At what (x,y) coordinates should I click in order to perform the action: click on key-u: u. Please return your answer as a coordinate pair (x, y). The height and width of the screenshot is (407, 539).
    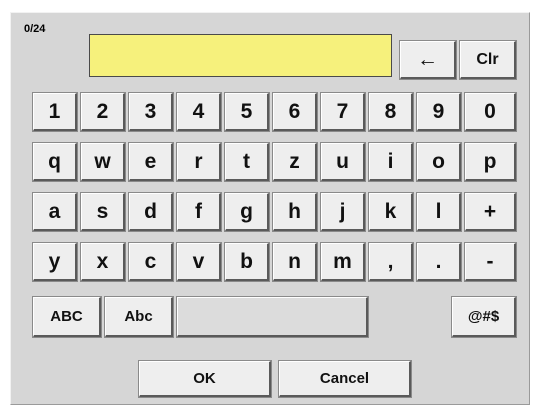
    Looking at the image, I should click on (343, 162).